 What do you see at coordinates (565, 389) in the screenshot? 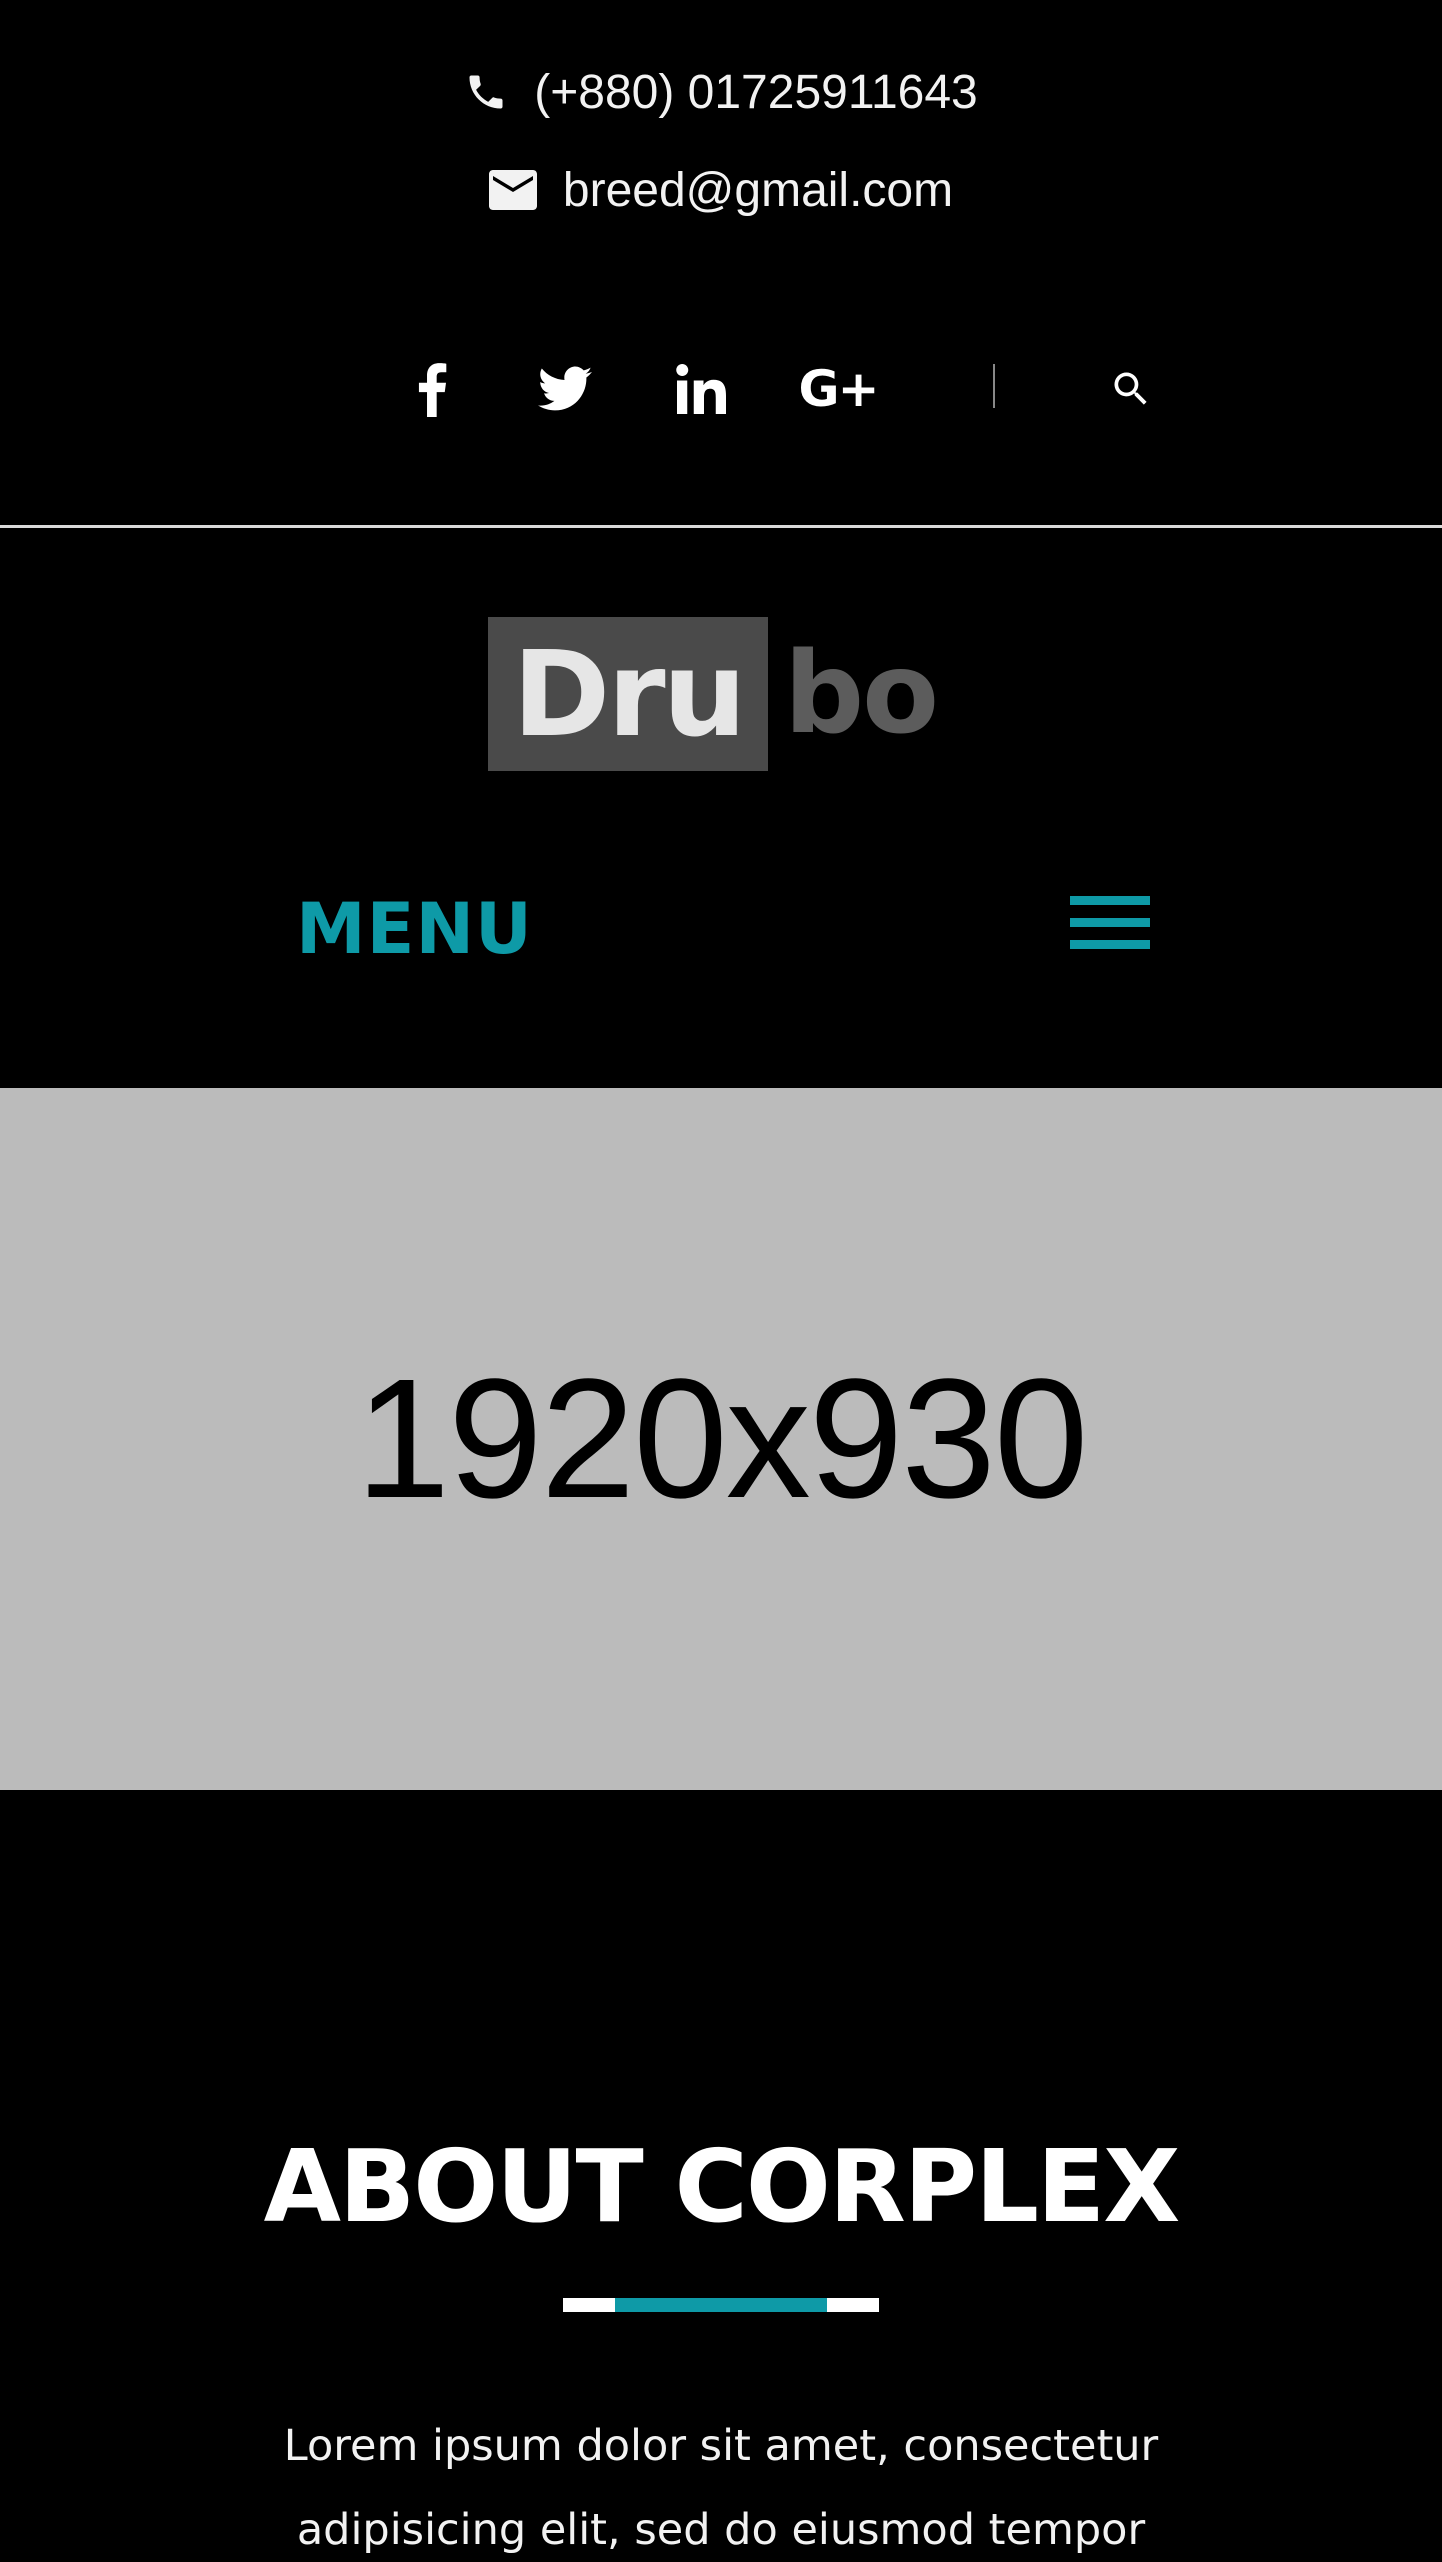
I see `twitter-icon` at bounding box center [565, 389].